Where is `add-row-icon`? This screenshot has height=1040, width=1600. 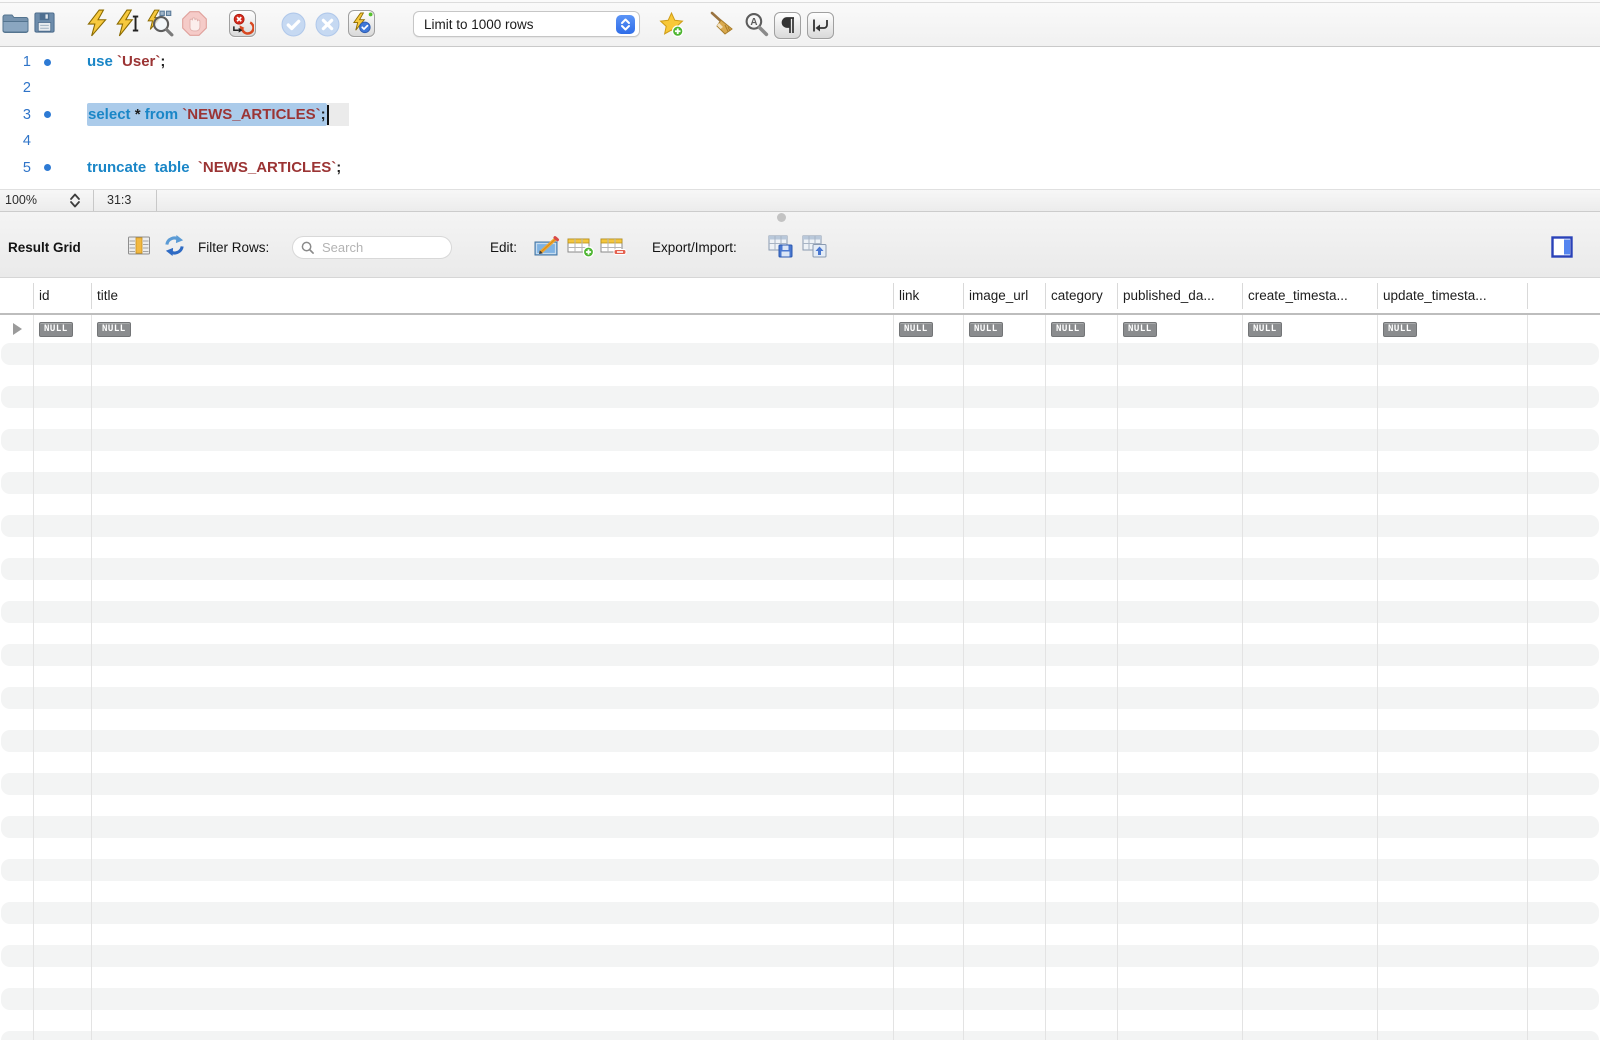 add-row-icon is located at coordinates (581, 249).